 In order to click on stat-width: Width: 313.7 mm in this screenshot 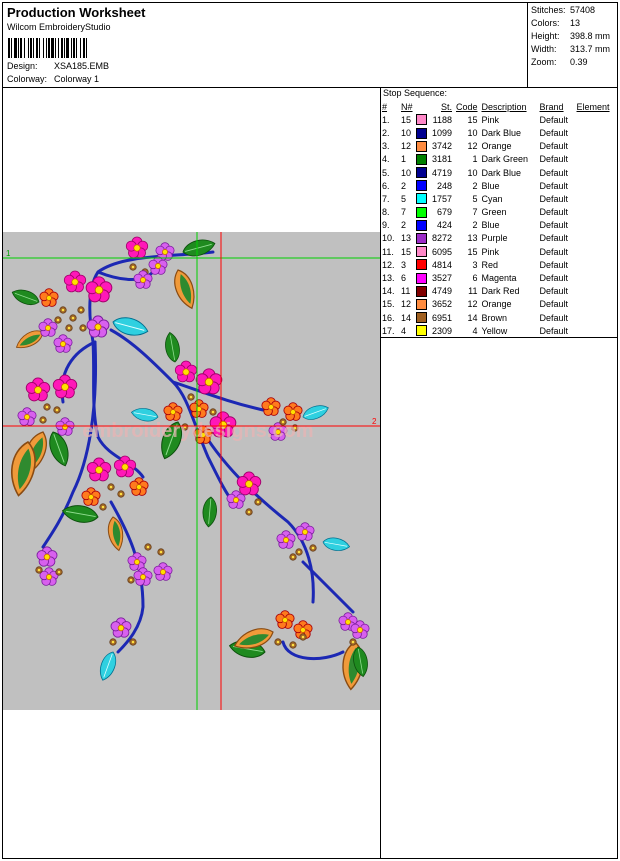, I will do `click(573, 50)`.